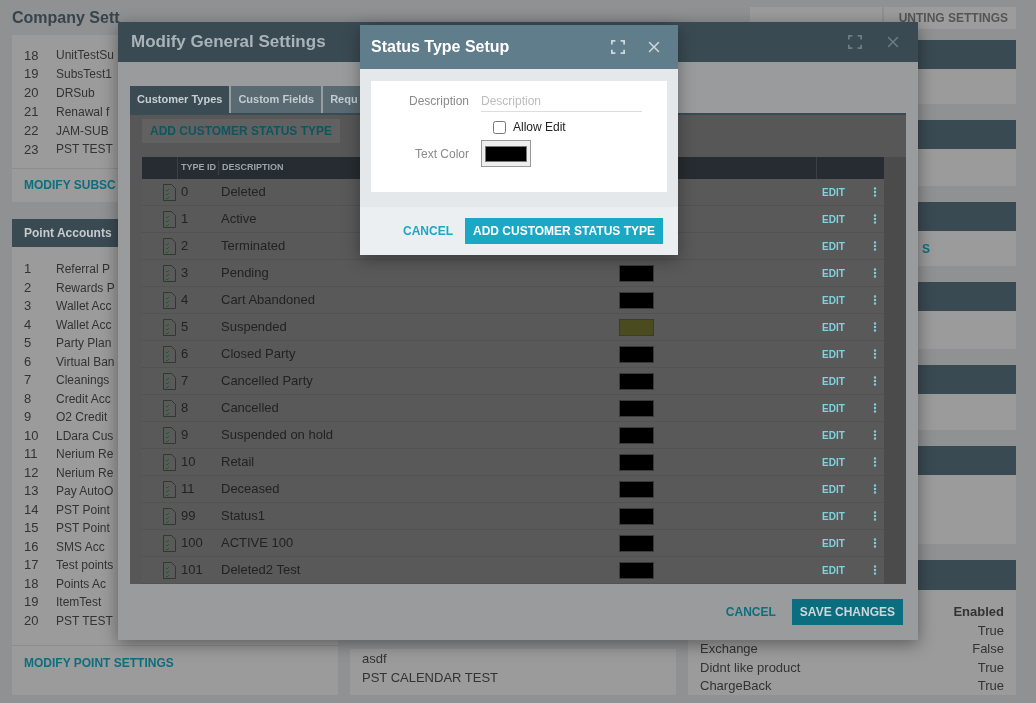 The image size is (1036, 703). What do you see at coordinates (729, 649) in the screenshot?
I see `reason-name: Exchange` at bounding box center [729, 649].